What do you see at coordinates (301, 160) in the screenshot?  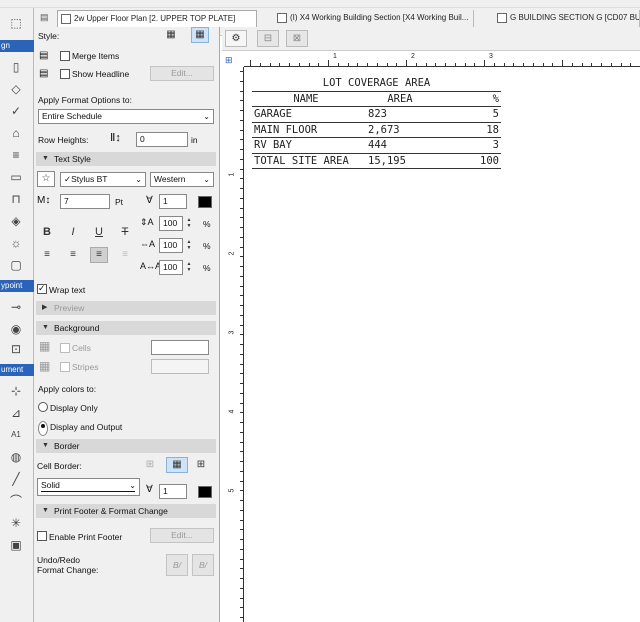 I see `row-name: TOTAL SITE AREA` at bounding box center [301, 160].